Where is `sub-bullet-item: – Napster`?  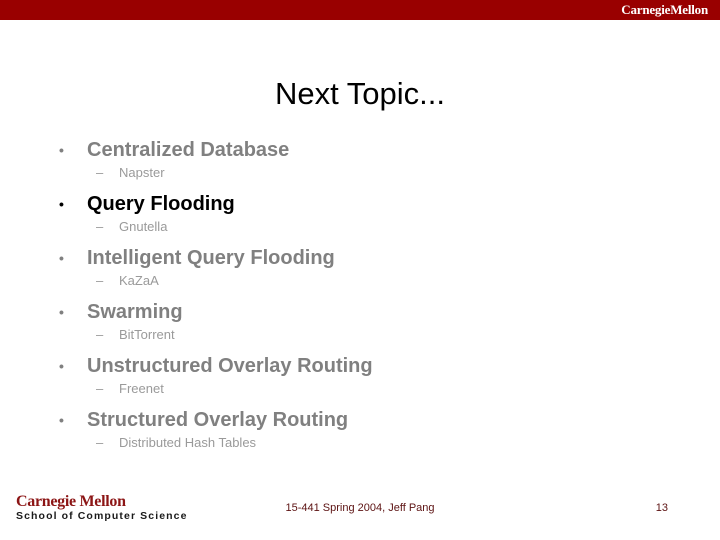
sub-bullet-item: – Napster is located at coordinates (360, 173).